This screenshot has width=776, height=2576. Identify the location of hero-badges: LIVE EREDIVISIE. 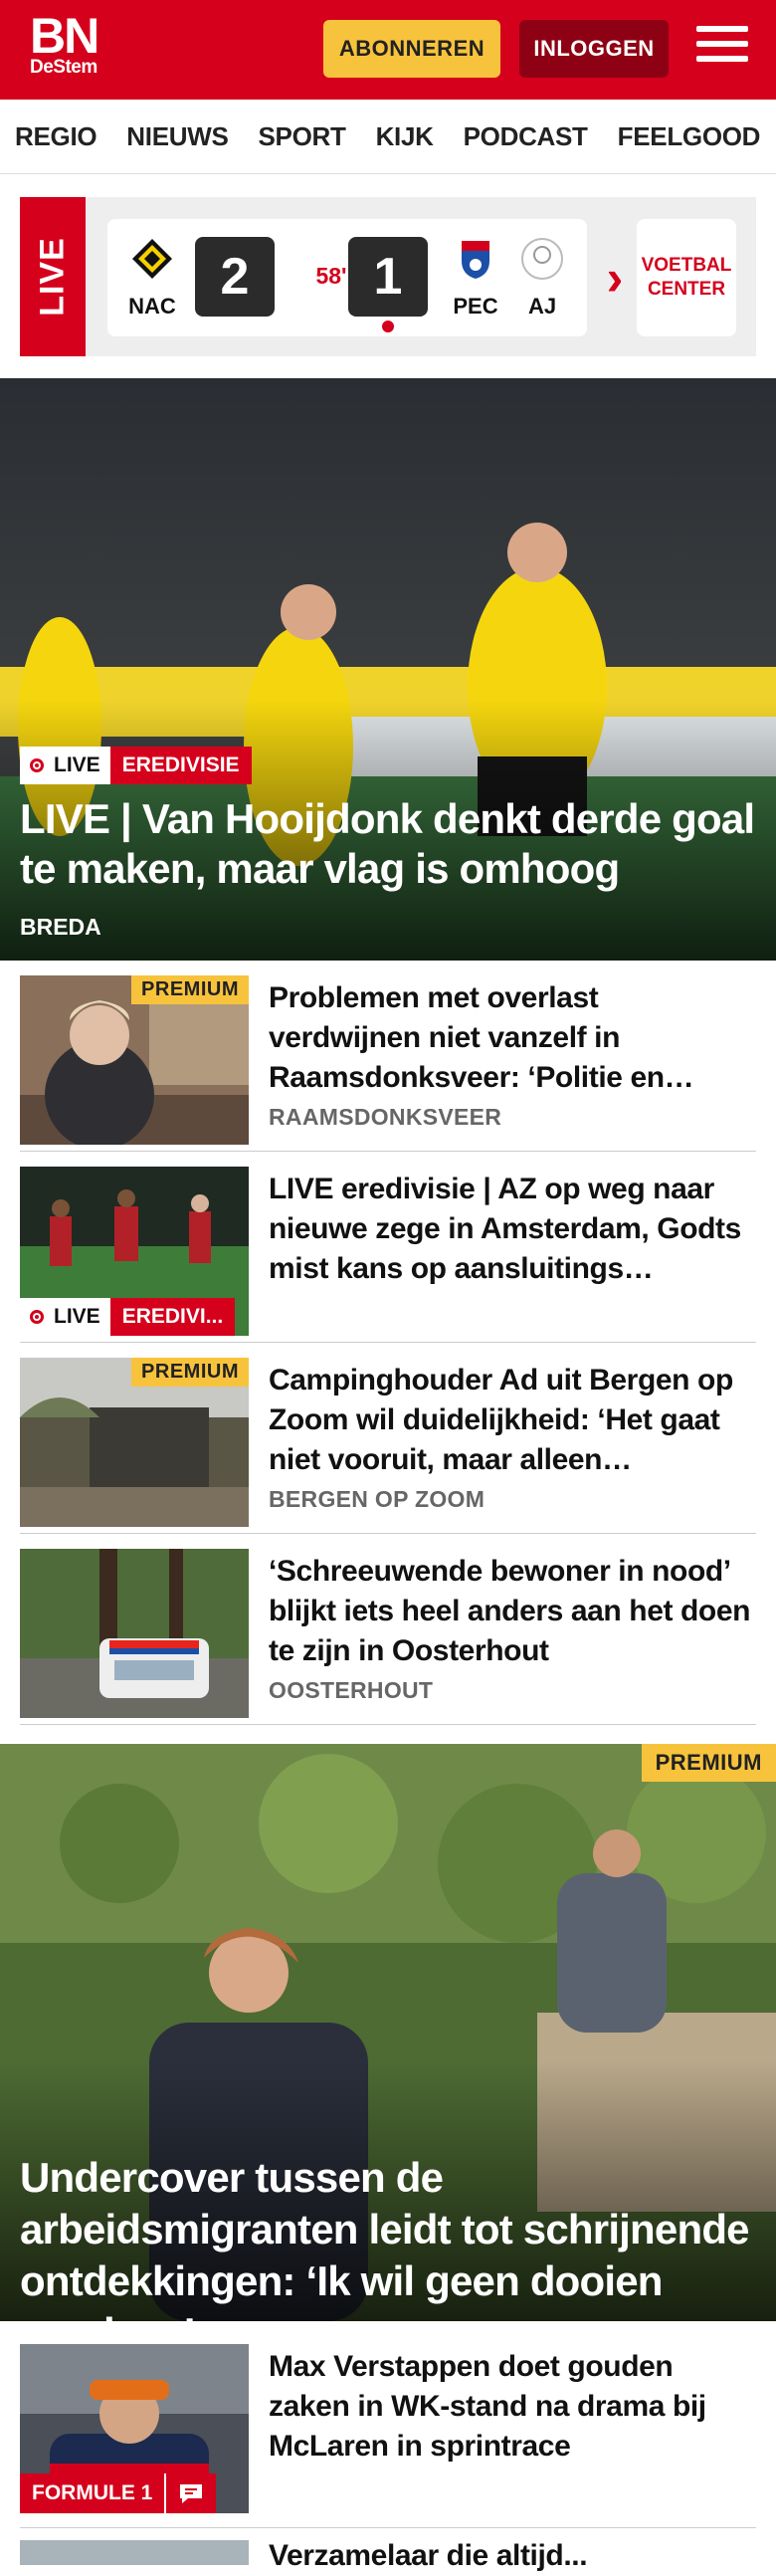
(136, 765).